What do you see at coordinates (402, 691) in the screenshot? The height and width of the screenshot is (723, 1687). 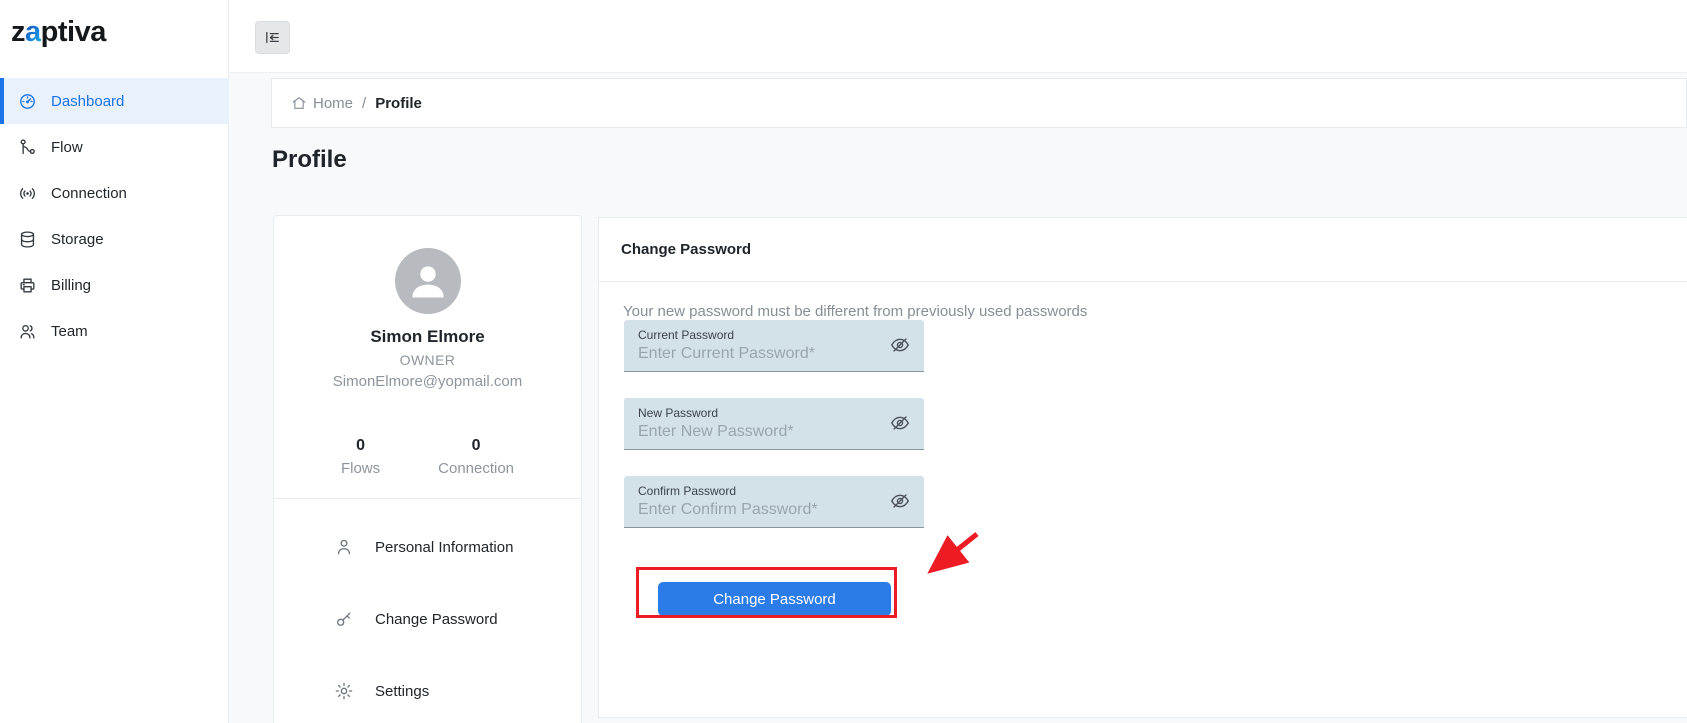 I see `profile-menu-label: Settings` at bounding box center [402, 691].